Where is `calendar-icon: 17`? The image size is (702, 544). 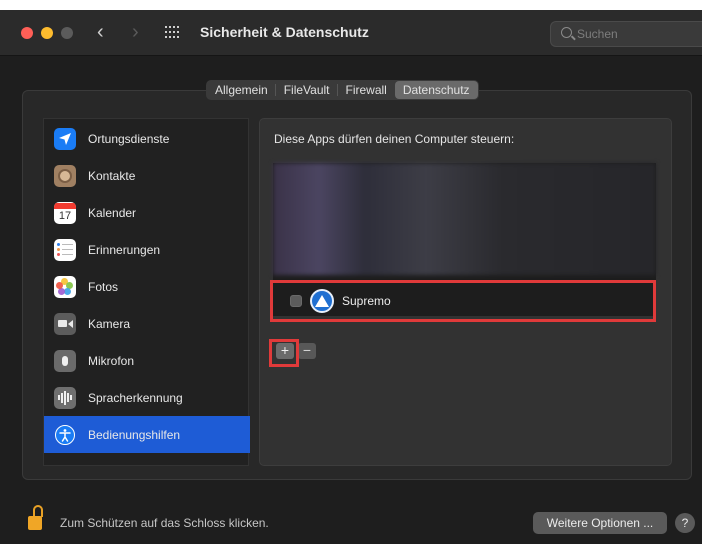
calendar-icon: 17 is located at coordinates (65, 212).